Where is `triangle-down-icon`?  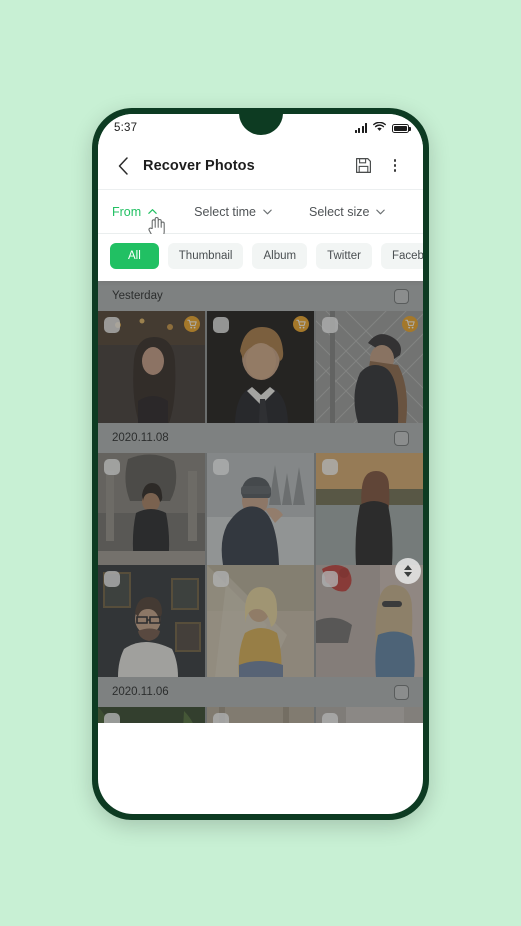 triangle-down-icon is located at coordinates (408, 574).